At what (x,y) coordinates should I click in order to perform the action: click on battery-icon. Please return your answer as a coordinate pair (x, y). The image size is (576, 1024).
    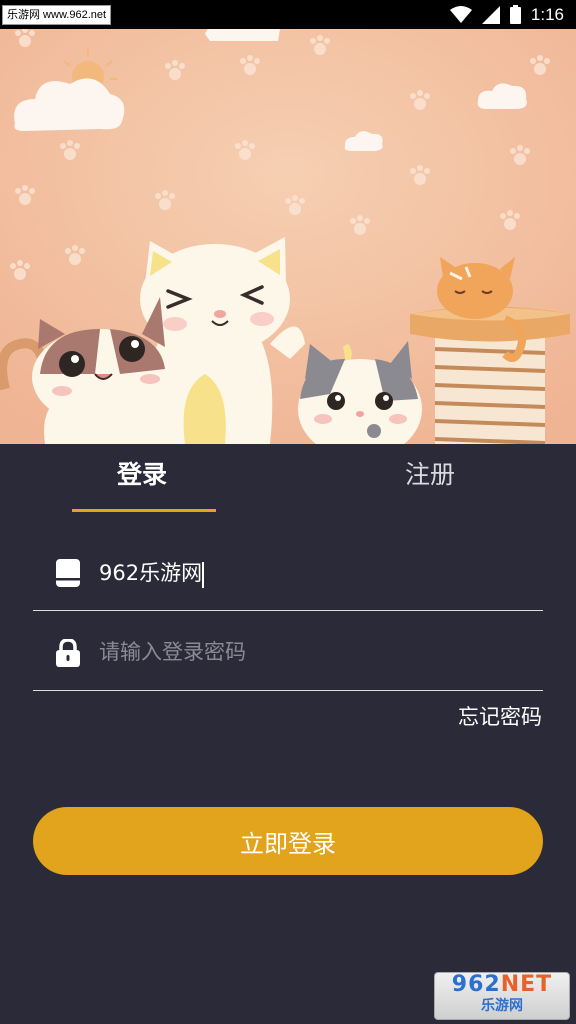
    Looking at the image, I should click on (515, 14).